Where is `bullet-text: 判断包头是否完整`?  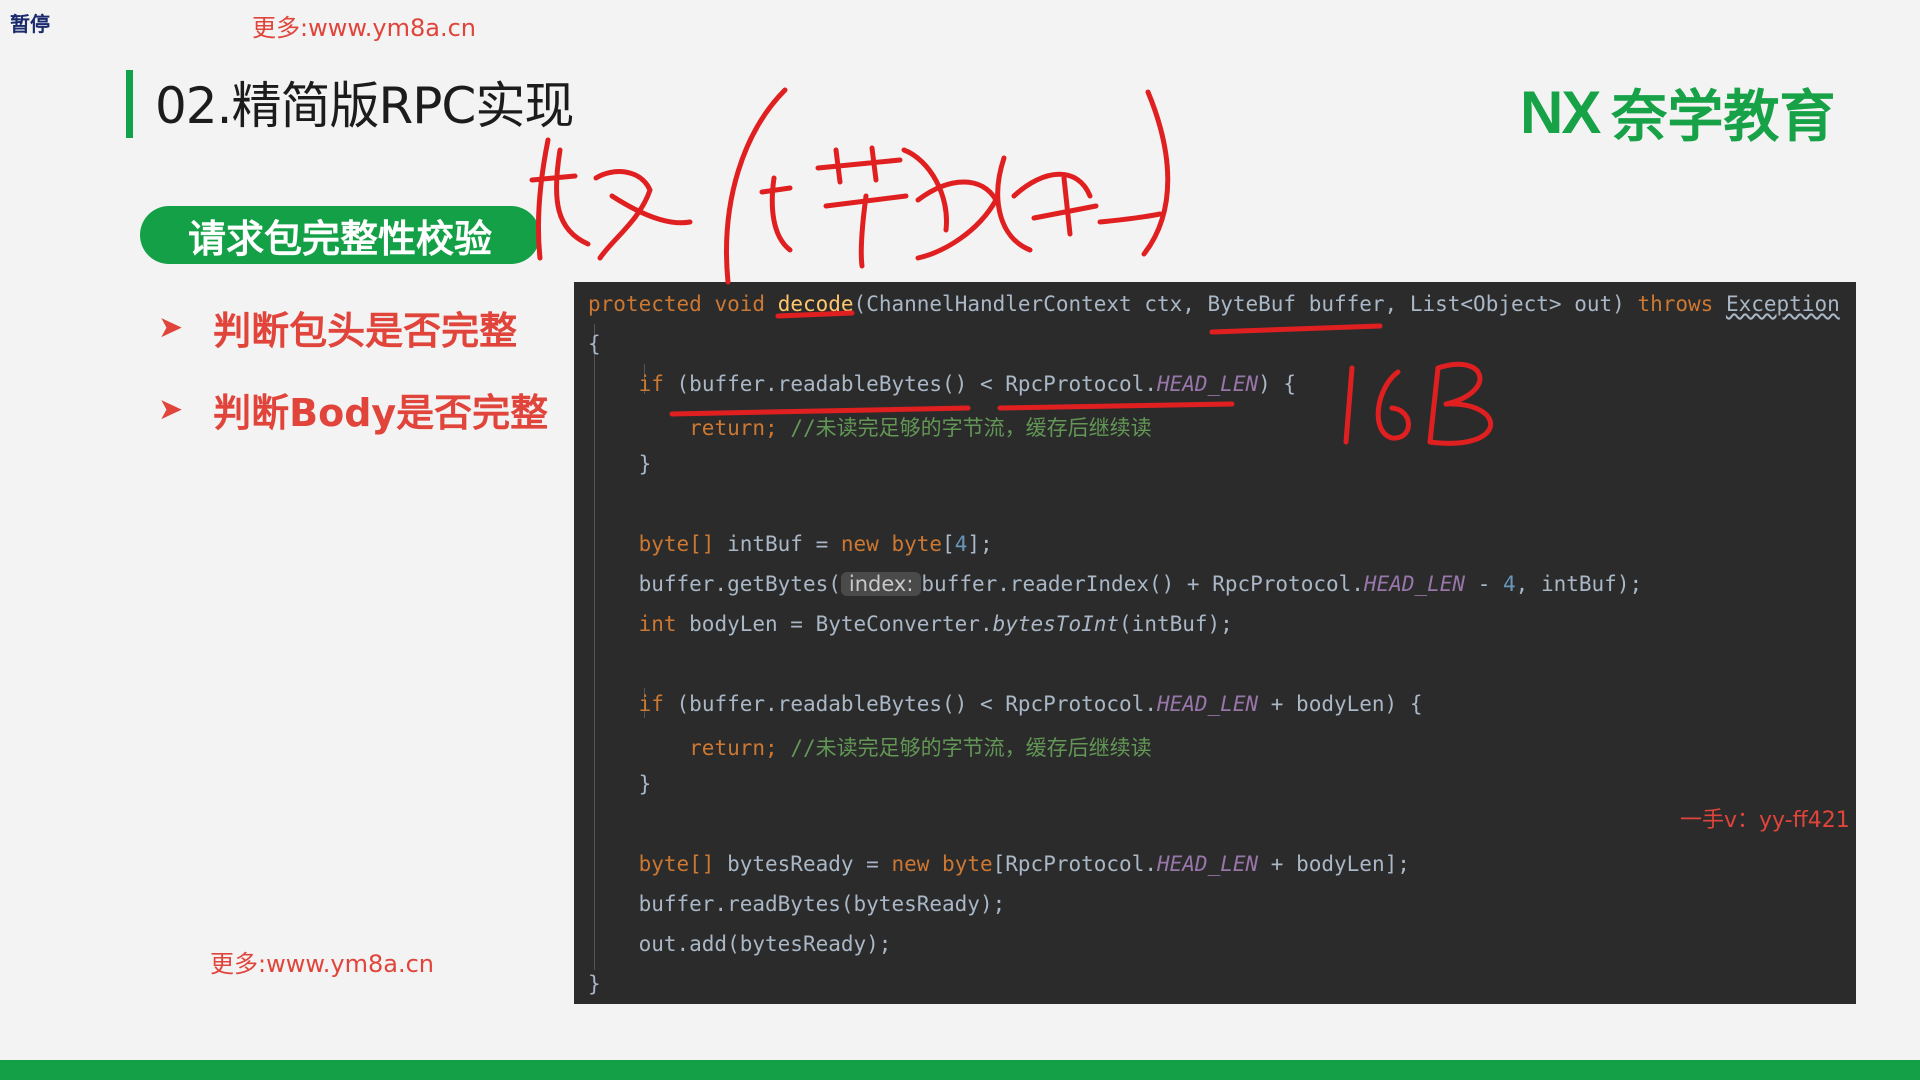 bullet-text: 判断包头是否完整 is located at coordinates (365, 331).